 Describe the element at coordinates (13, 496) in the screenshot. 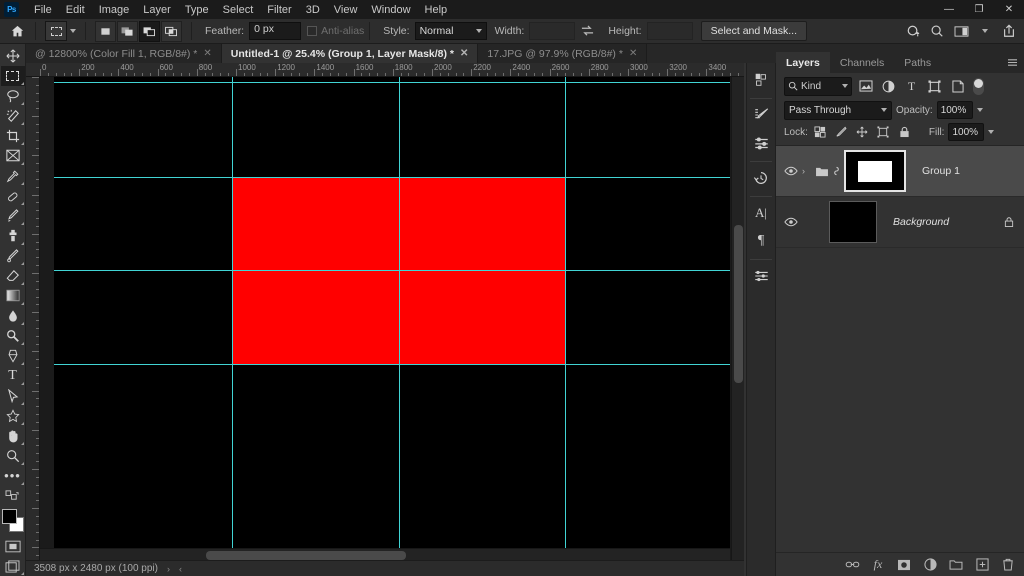

I see `swap-colors-icon` at that location.